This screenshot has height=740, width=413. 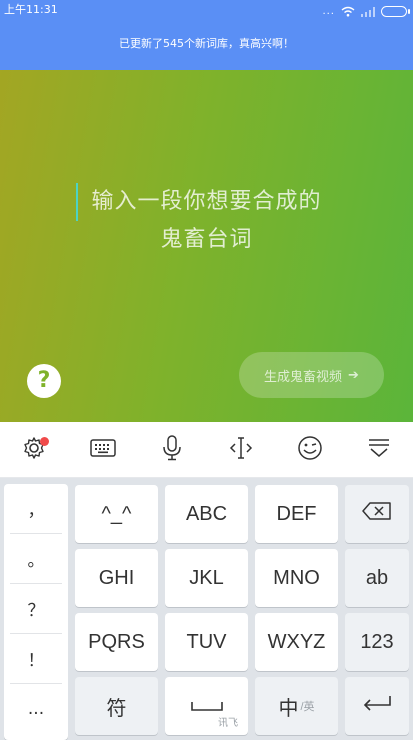 What do you see at coordinates (206, 642) in the screenshot?
I see `key-8: TUV` at bounding box center [206, 642].